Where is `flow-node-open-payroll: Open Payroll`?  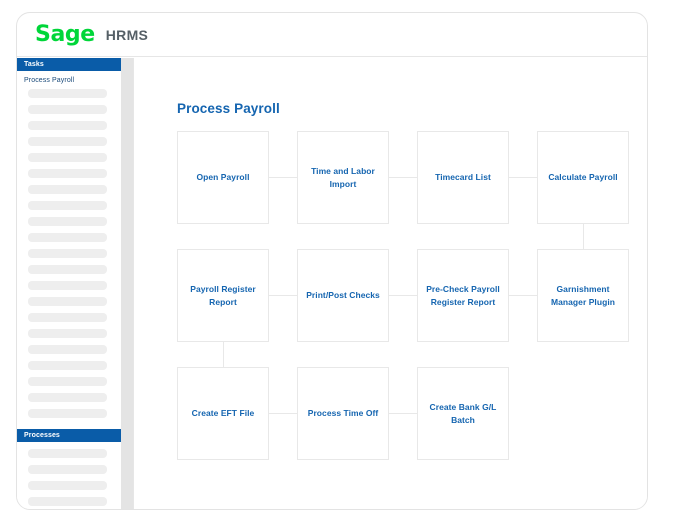 flow-node-open-payroll: Open Payroll is located at coordinates (223, 177).